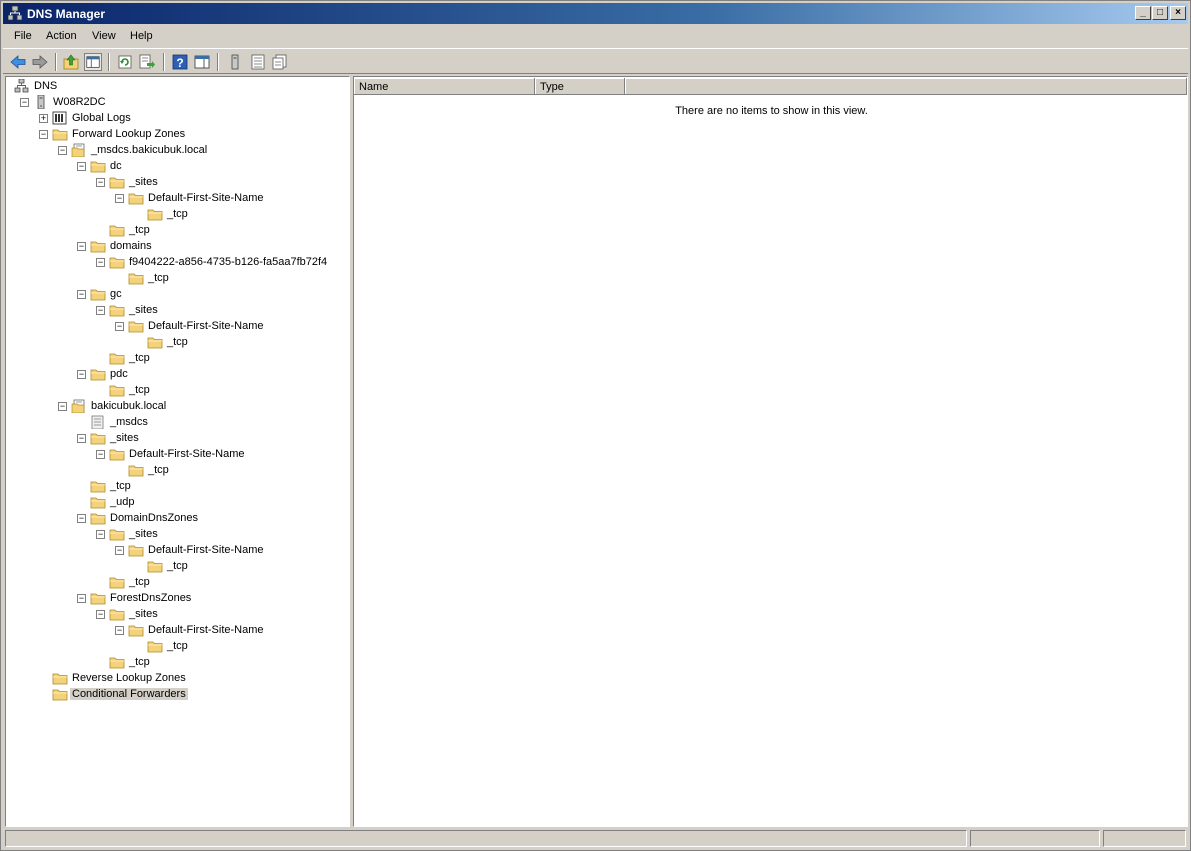  What do you see at coordinates (176, 263) in the screenshot?
I see `tree-node: − f9404222-a856-4735-b126-fa5aa7fb72f4` at bounding box center [176, 263].